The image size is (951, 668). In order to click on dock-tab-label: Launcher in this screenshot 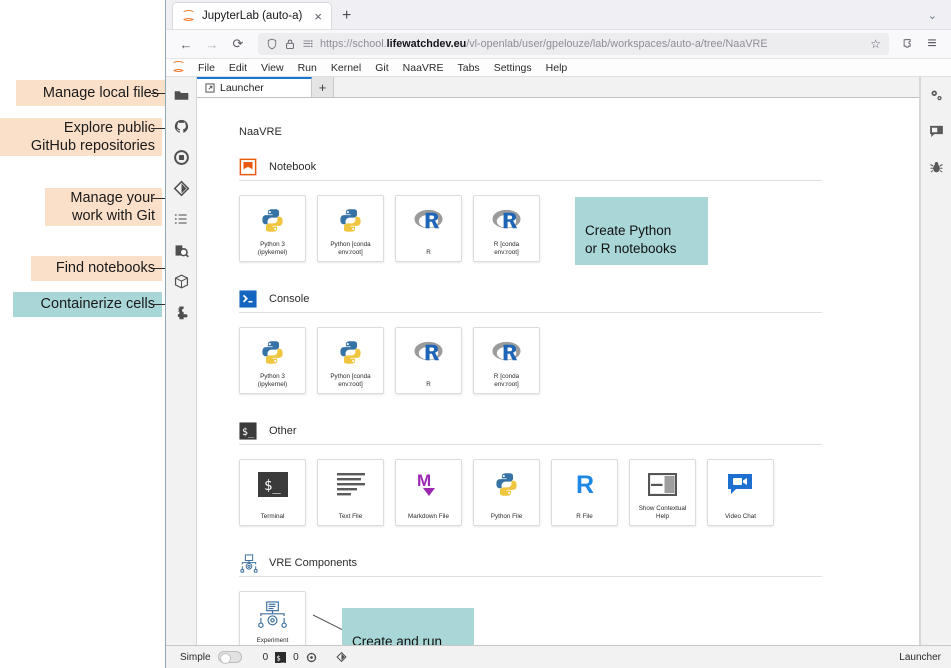, I will do `click(242, 88)`.